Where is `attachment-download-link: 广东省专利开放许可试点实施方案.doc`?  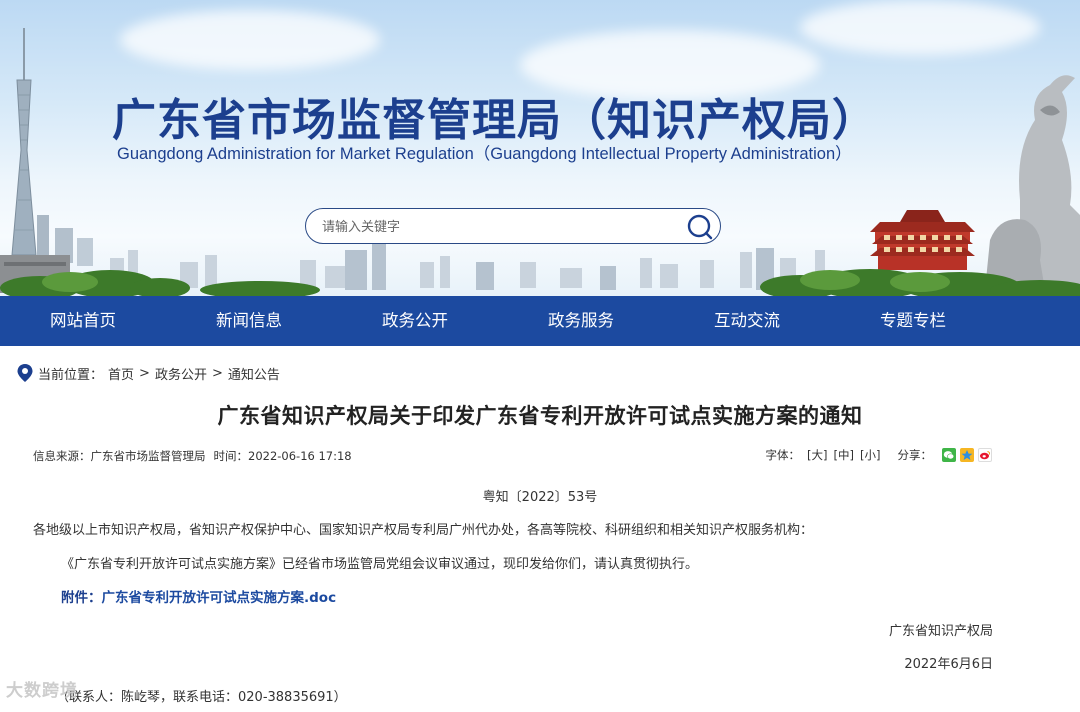 attachment-download-link: 广东省专利开放许可试点实施方案.doc is located at coordinates (219, 598).